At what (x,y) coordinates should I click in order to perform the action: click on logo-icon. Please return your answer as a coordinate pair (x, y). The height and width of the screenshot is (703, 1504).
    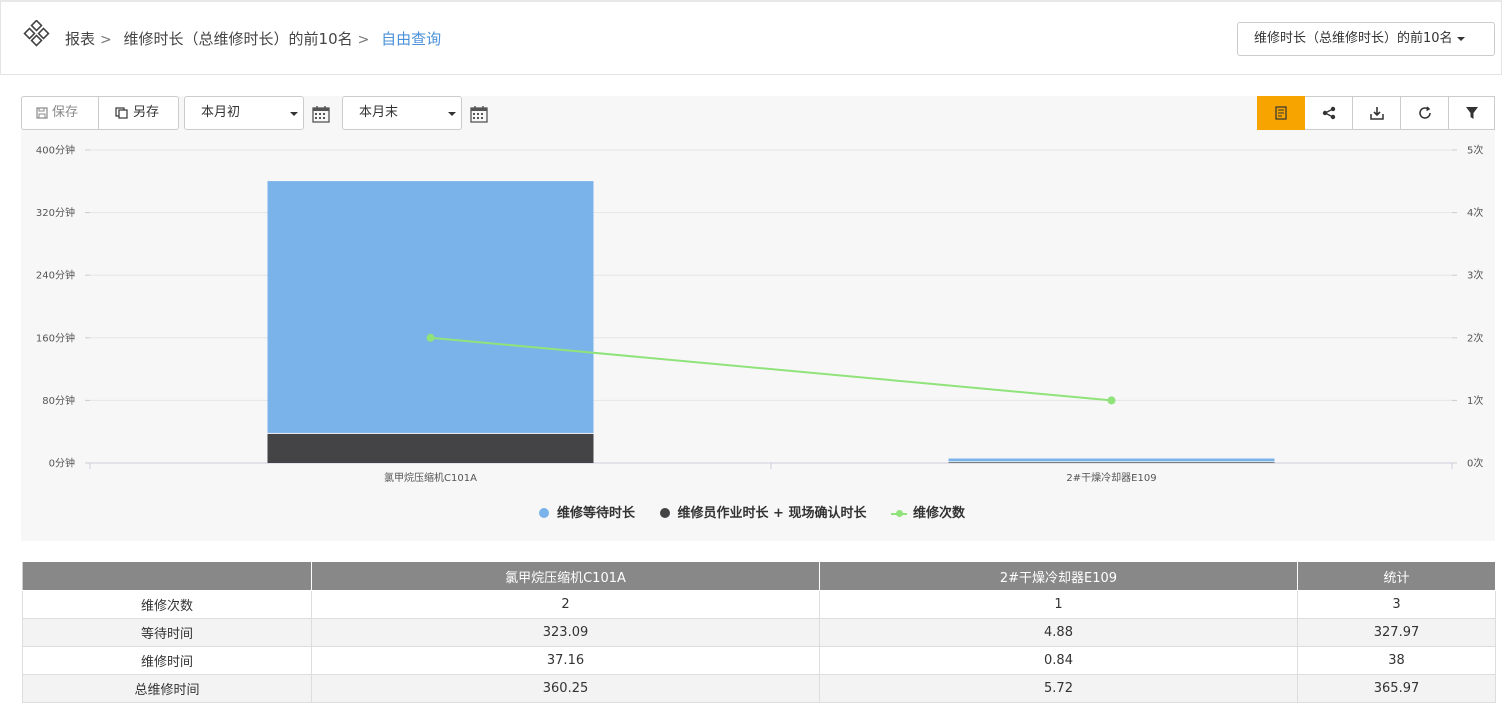
    Looking at the image, I should click on (36, 33).